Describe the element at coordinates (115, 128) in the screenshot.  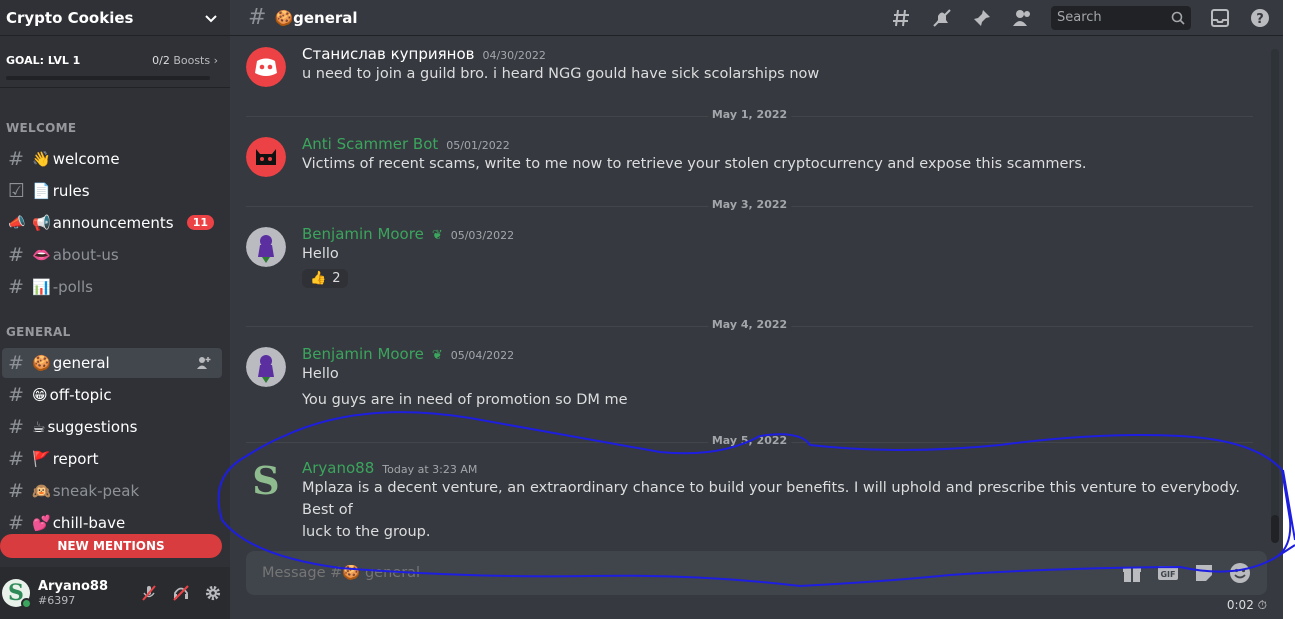
I see `category-welcome: WELCOME` at that location.